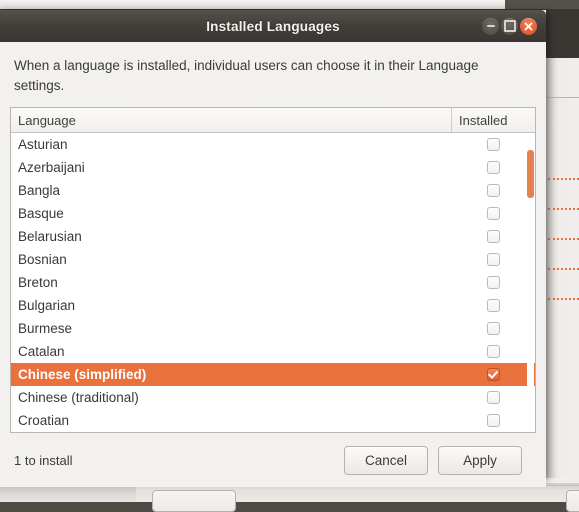  I want to click on row-language-label: Asturian, so click(43, 145).